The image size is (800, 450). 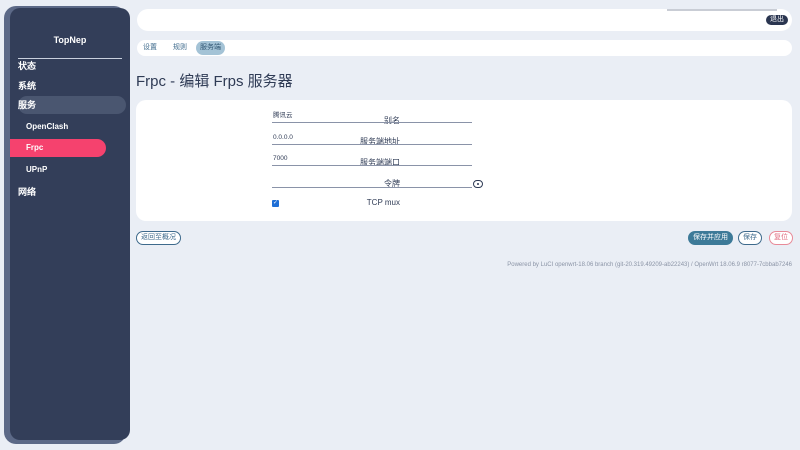 What do you see at coordinates (710, 238) in the screenshot?
I see `save-apply-button: 保存并应用` at bounding box center [710, 238].